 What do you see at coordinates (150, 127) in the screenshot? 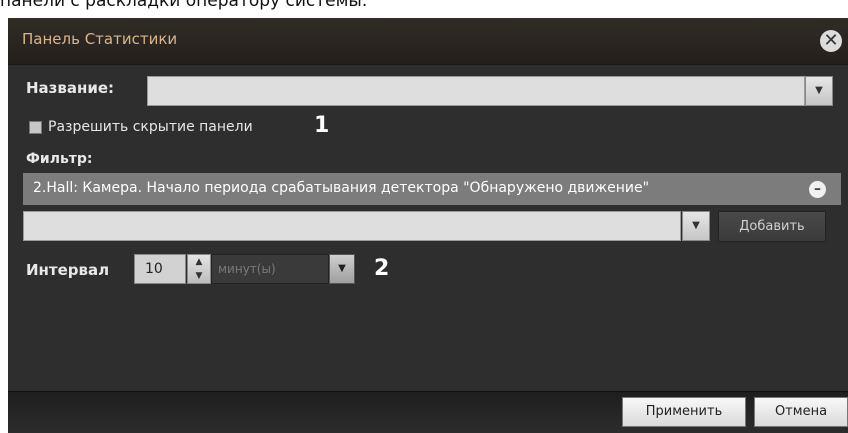
I see `hide-panel-label: Разрешить скрытие панели` at bounding box center [150, 127].